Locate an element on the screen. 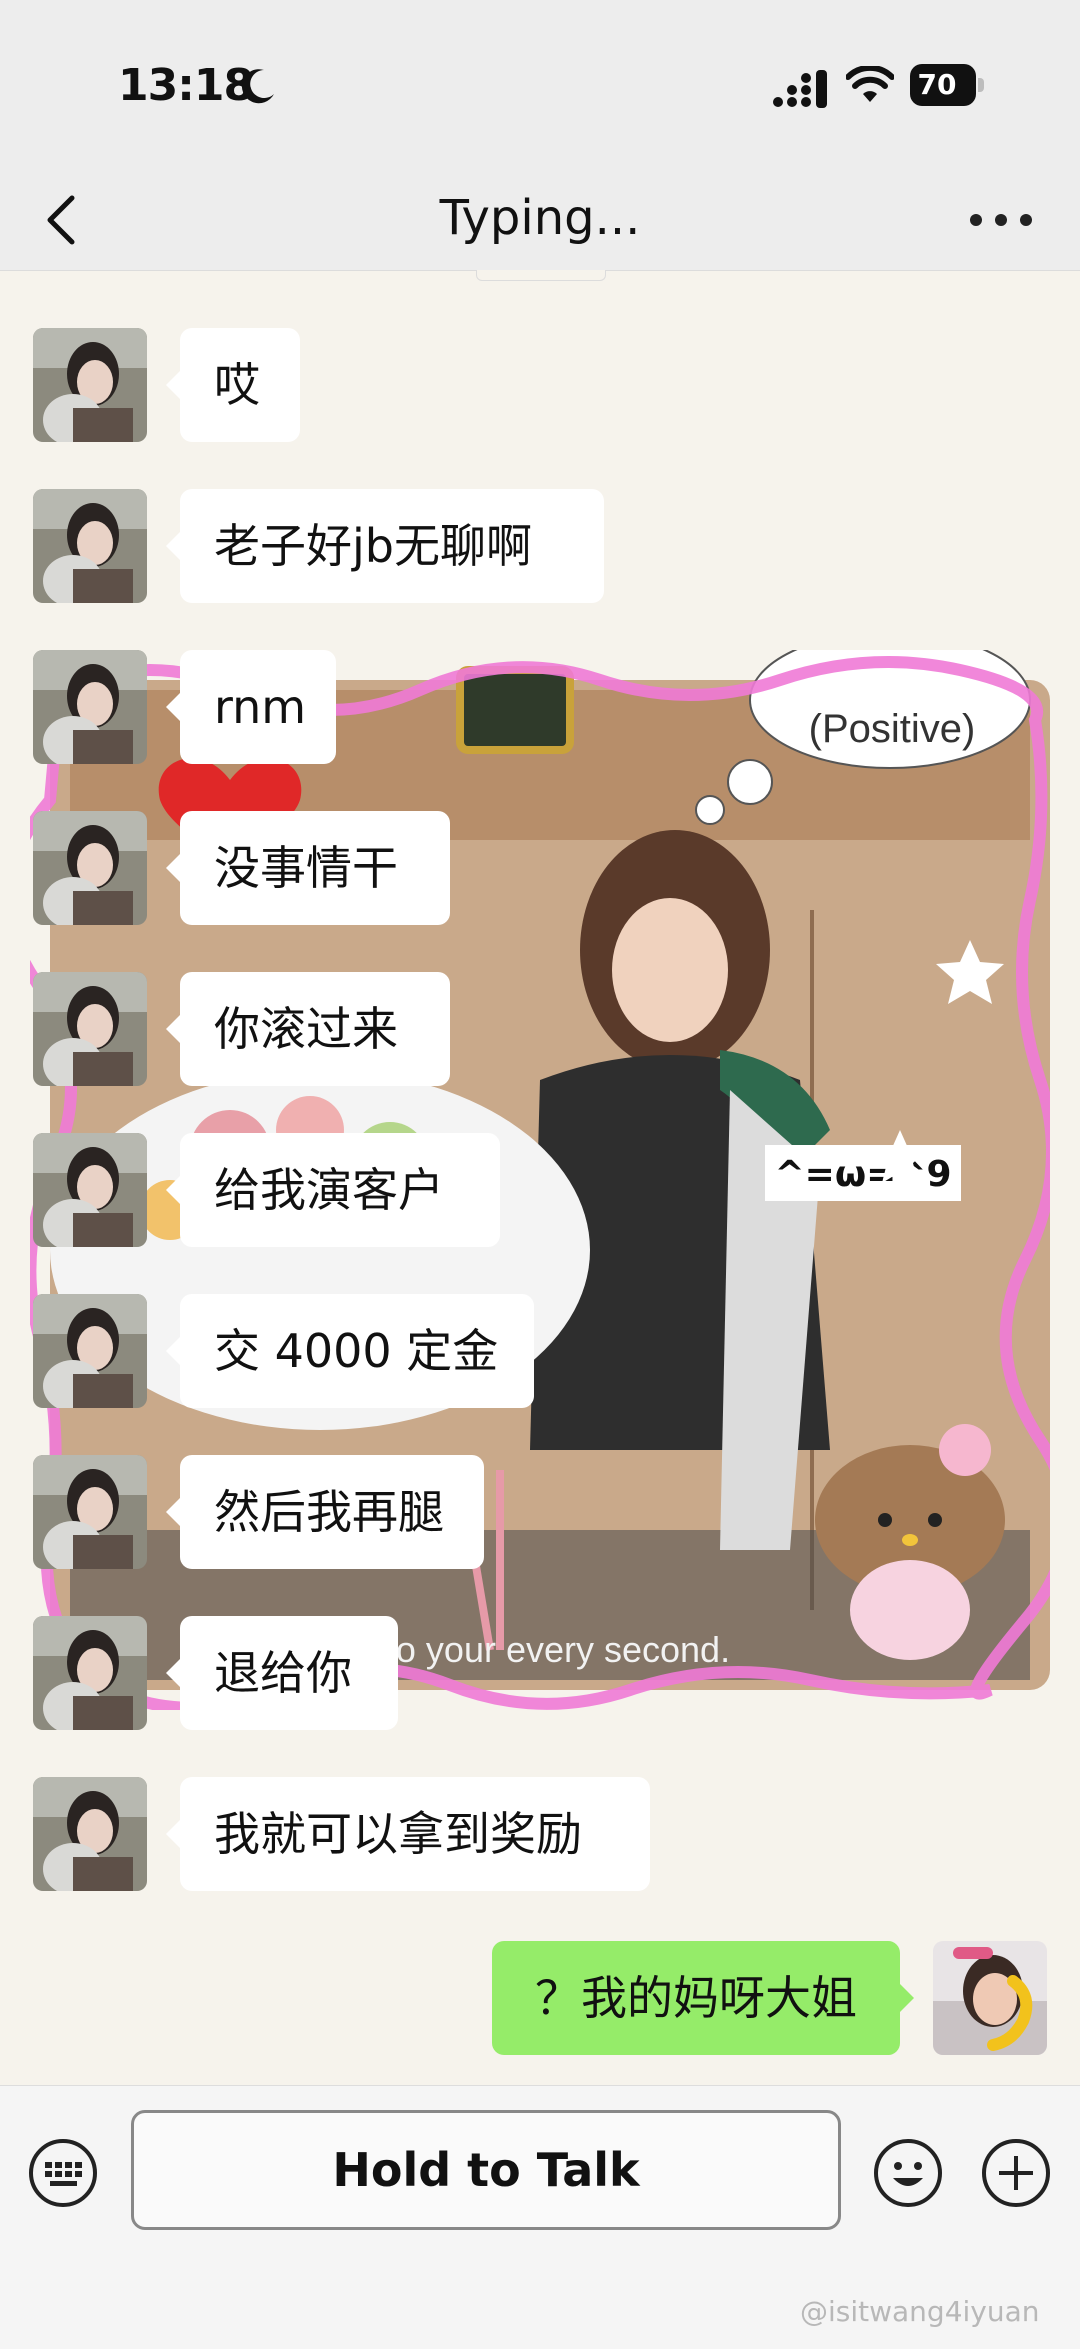  my-message-bubble: ？我的妈呀大姐 is located at coordinates (703, 1998).